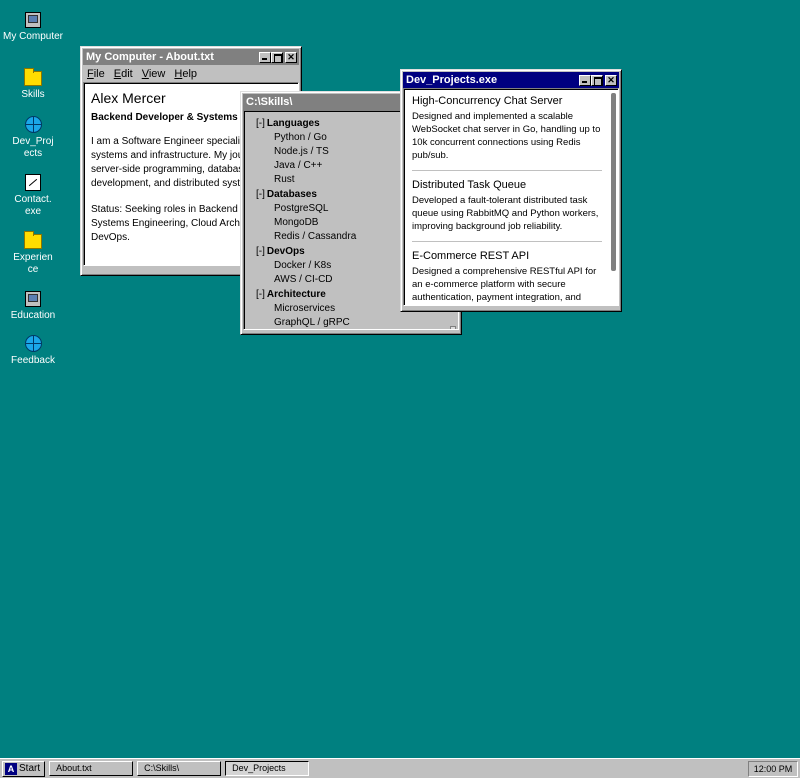 The height and width of the screenshot is (778, 800). What do you see at coordinates (123, 74) in the screenshot?
I see `menu-edit: Edit` at bounding box center [123, 74].